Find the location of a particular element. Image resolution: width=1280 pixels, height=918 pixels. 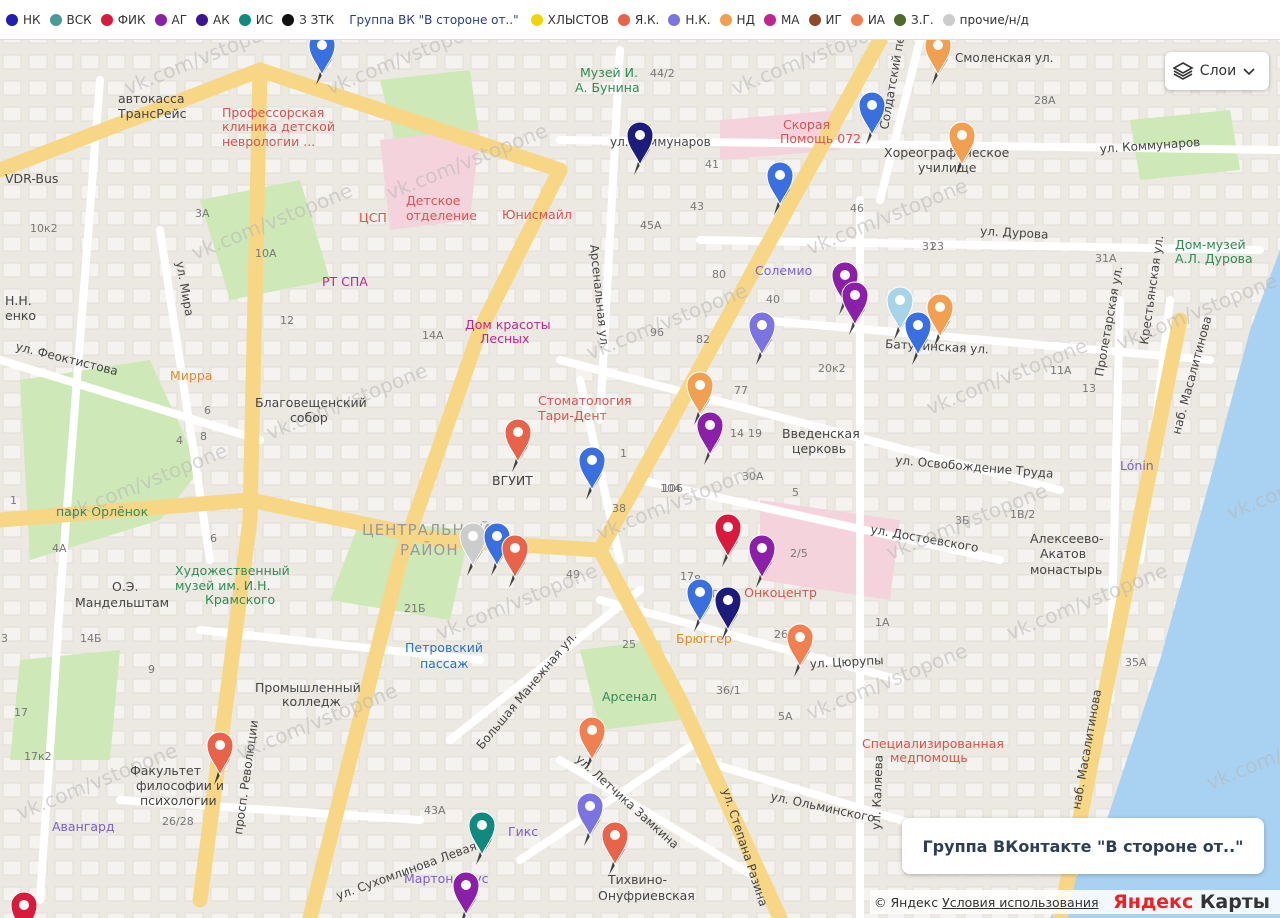

legend-item: АК is located at coordinates (213, 20).